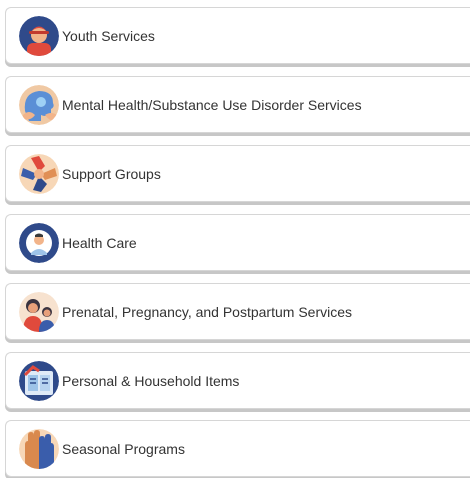  Describe the element at coordinates (237, 35) in the screenshot. I see `category-youth-services: Youth Services` at that location.